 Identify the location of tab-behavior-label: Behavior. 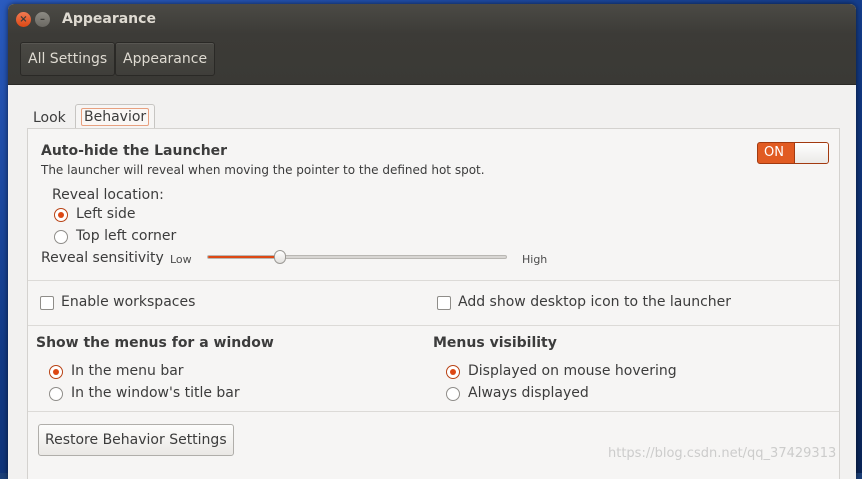
(115, 117).